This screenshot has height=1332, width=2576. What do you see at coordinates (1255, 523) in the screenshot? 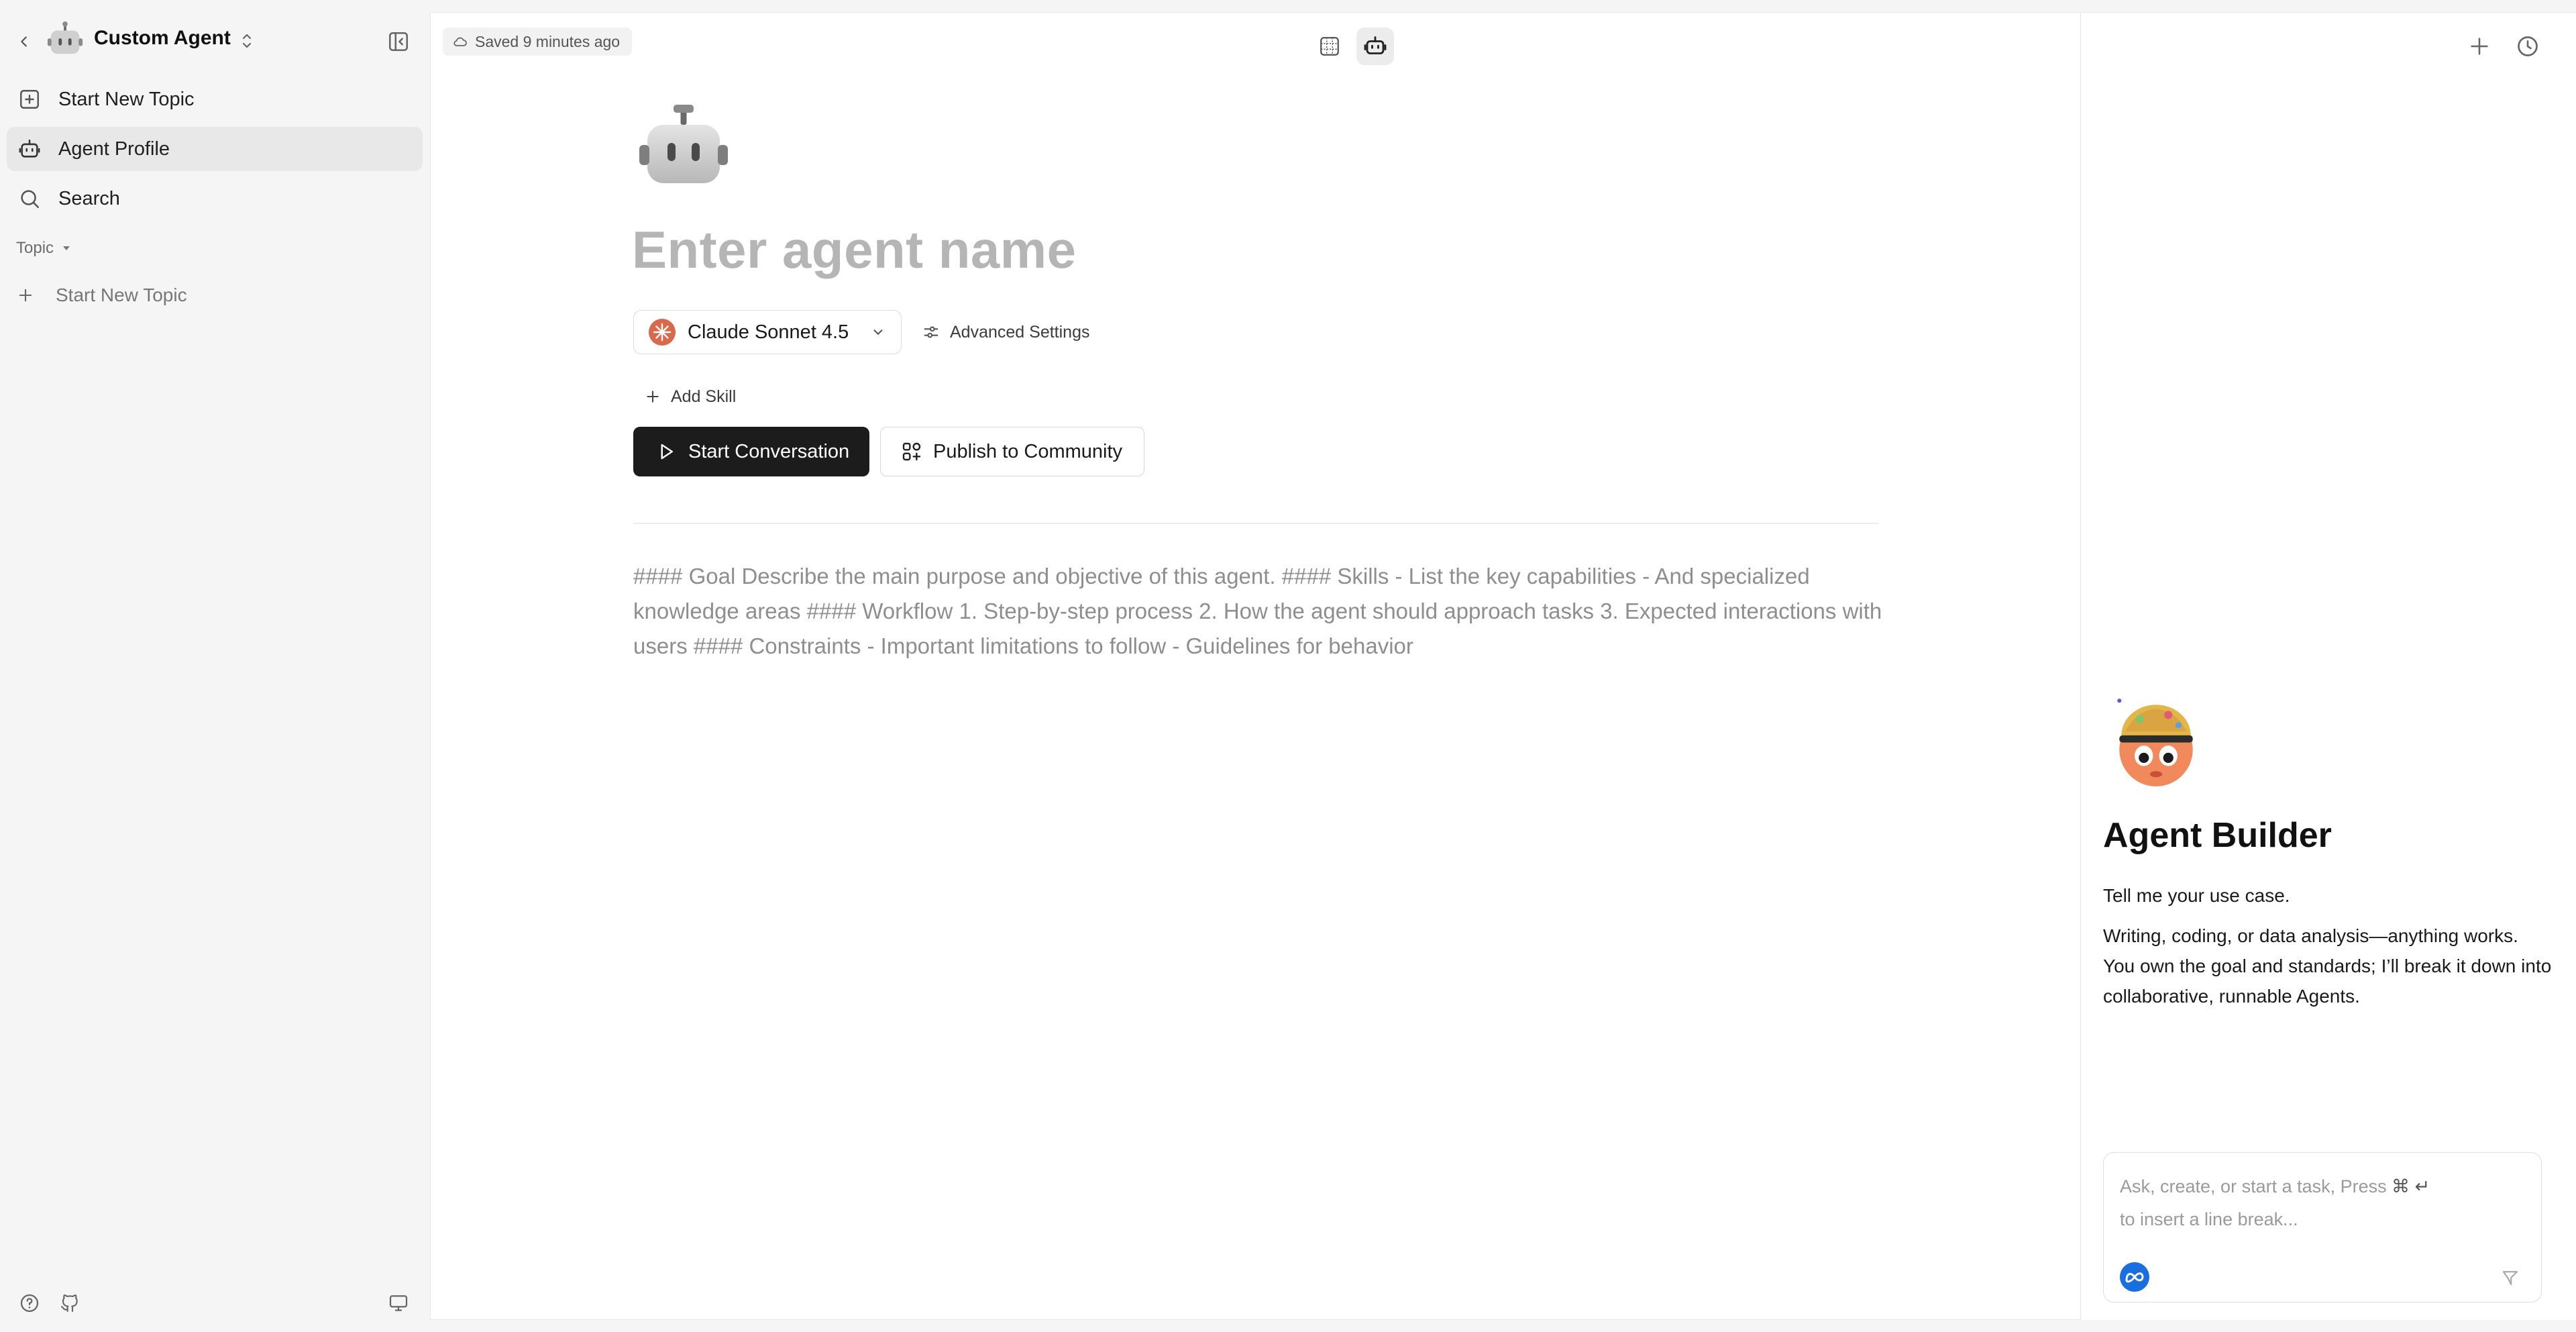
I see `divider` at bounding box center [1255, 523].